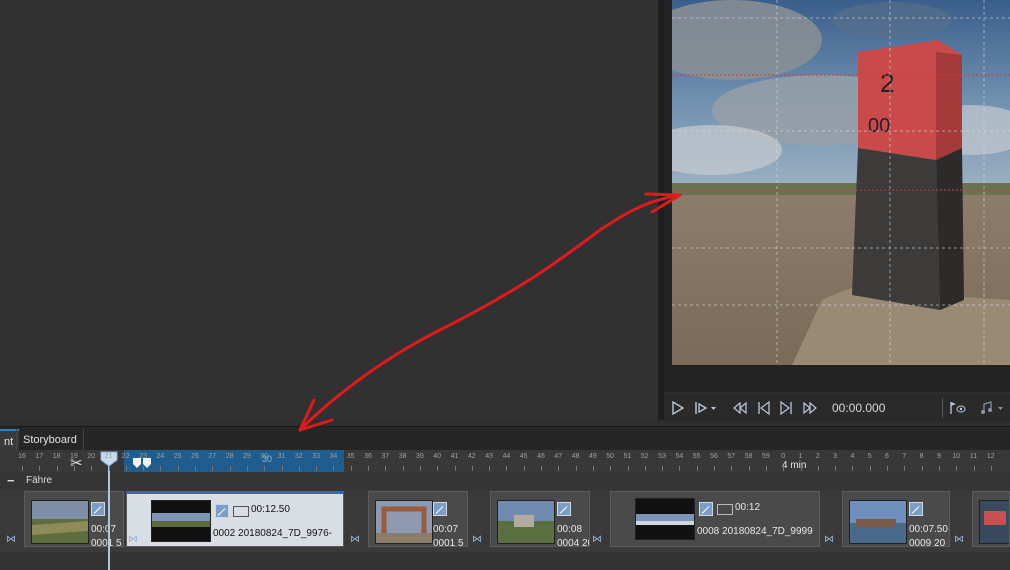 This screenshot has height=570, width=1010. What do you see at coordinates (993, 408) in the screenshot?
I see `audio-settings-dropdown` at bounding box center [993, 408].